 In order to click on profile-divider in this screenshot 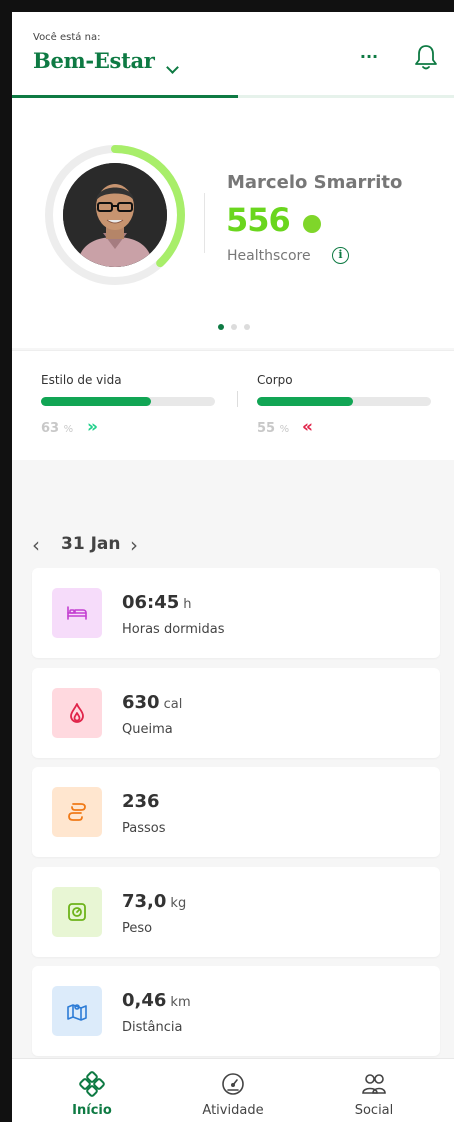, I will do `click(204, 223)`.